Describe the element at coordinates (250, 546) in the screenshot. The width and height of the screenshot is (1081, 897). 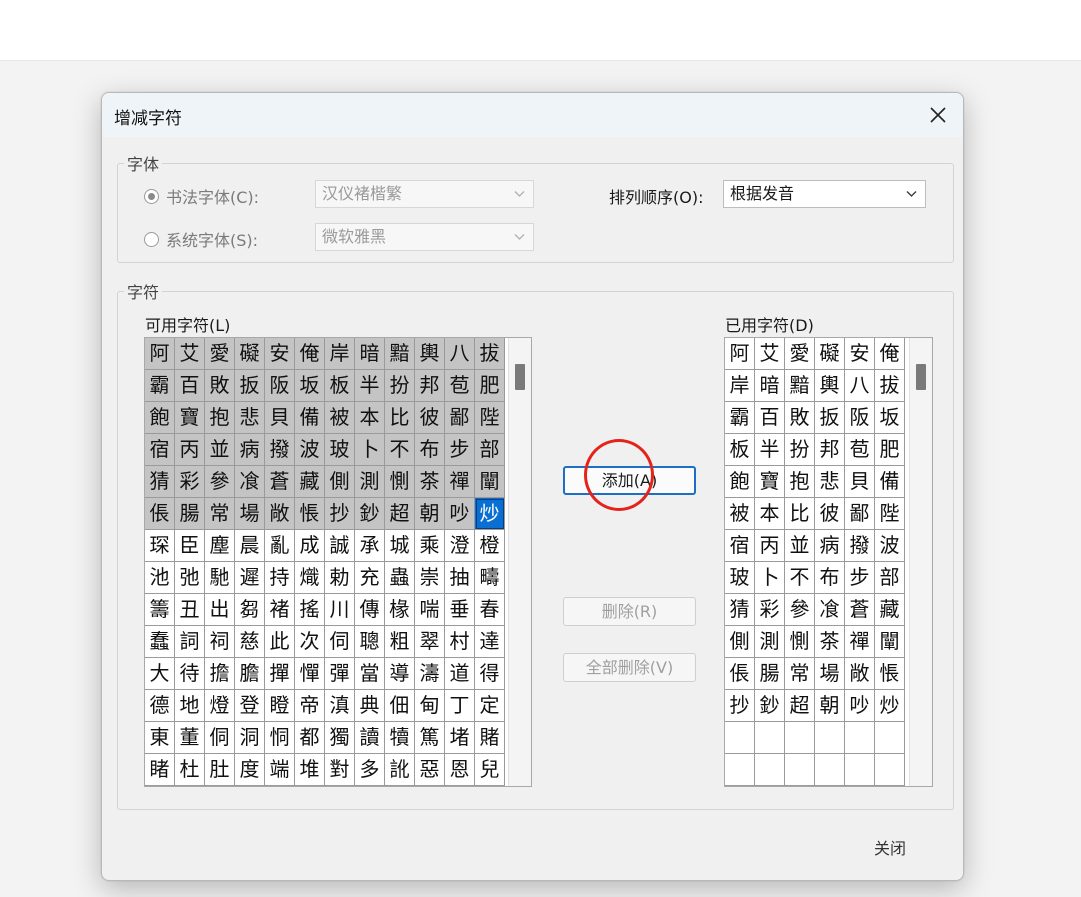
I see `character-cell: 晨` at that location.